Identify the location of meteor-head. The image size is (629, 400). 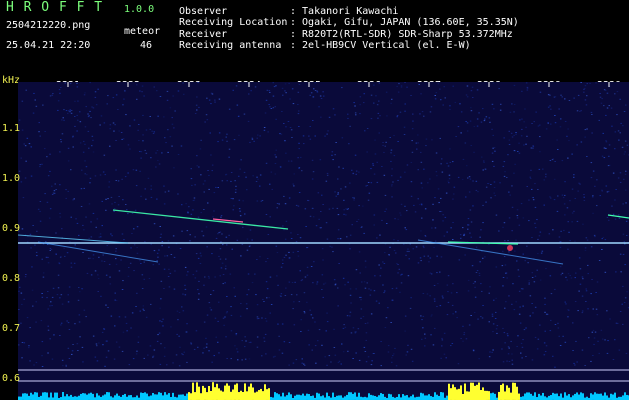
(510, 248).